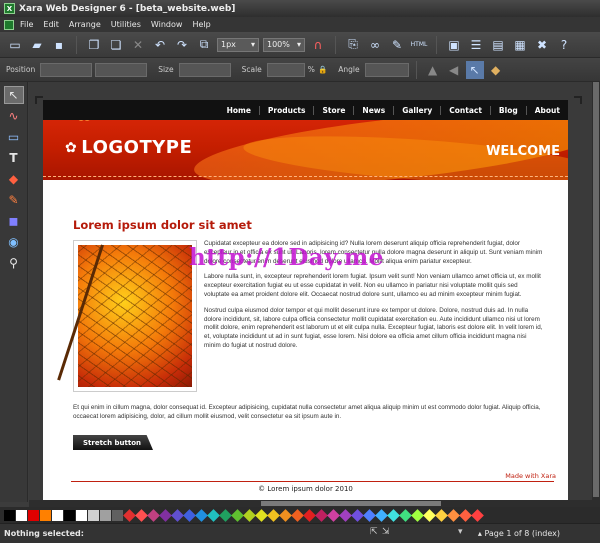 Image resolution: width=600 pixels, height=543 pixels. Describe the element at coordinates (238, 44) in the screenshot. I see `unit-combo: 1px ▾` at that location.